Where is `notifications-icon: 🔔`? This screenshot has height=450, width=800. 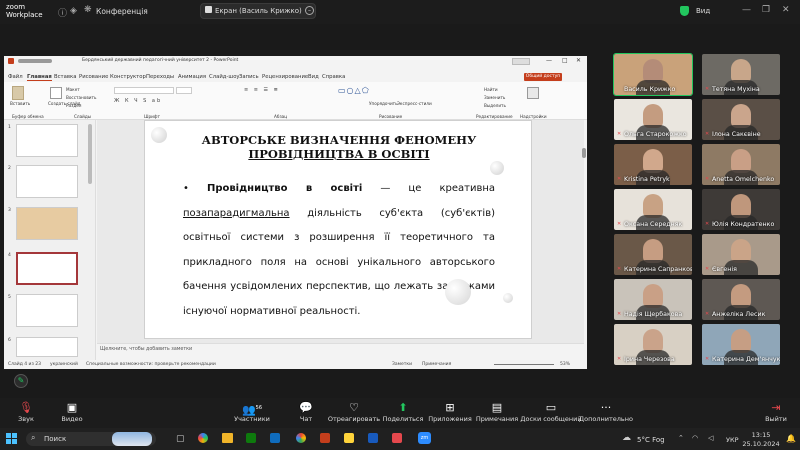
notifications-icon: 🔔 is located at coordinates (791, 438).